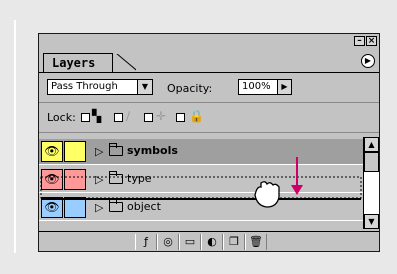 This screenshot has height=274, width=397. What do you see at coordinates (124, 63) in the screenshot?
I see `tab-edge` at bounding box center [124, 63].